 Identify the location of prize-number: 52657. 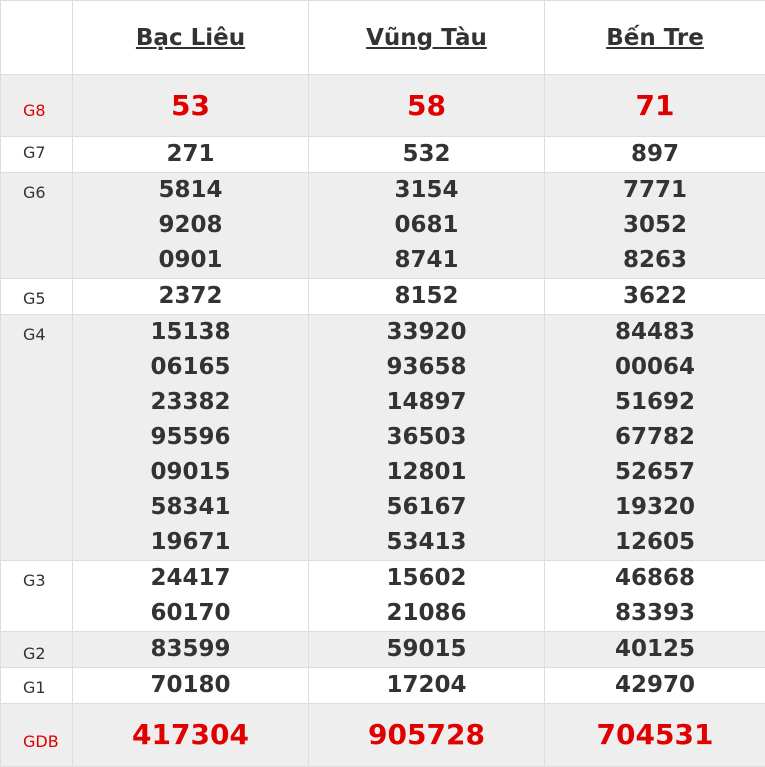
(655, 472).